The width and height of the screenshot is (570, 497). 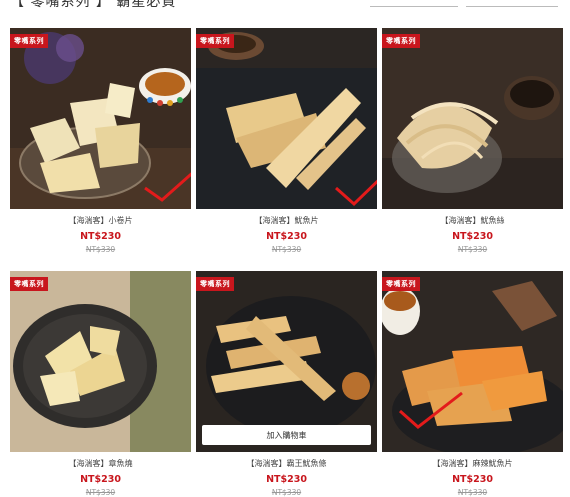 What do you see at coordinates (512, 3) in the screenshot?
I see `sort-select` at bounding box center [512, 3].